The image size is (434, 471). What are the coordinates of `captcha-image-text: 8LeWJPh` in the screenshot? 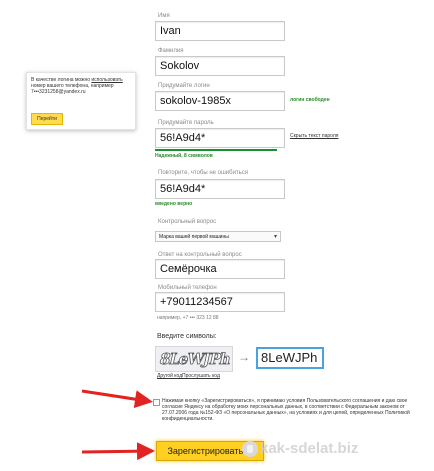 It's located at (195, 359).